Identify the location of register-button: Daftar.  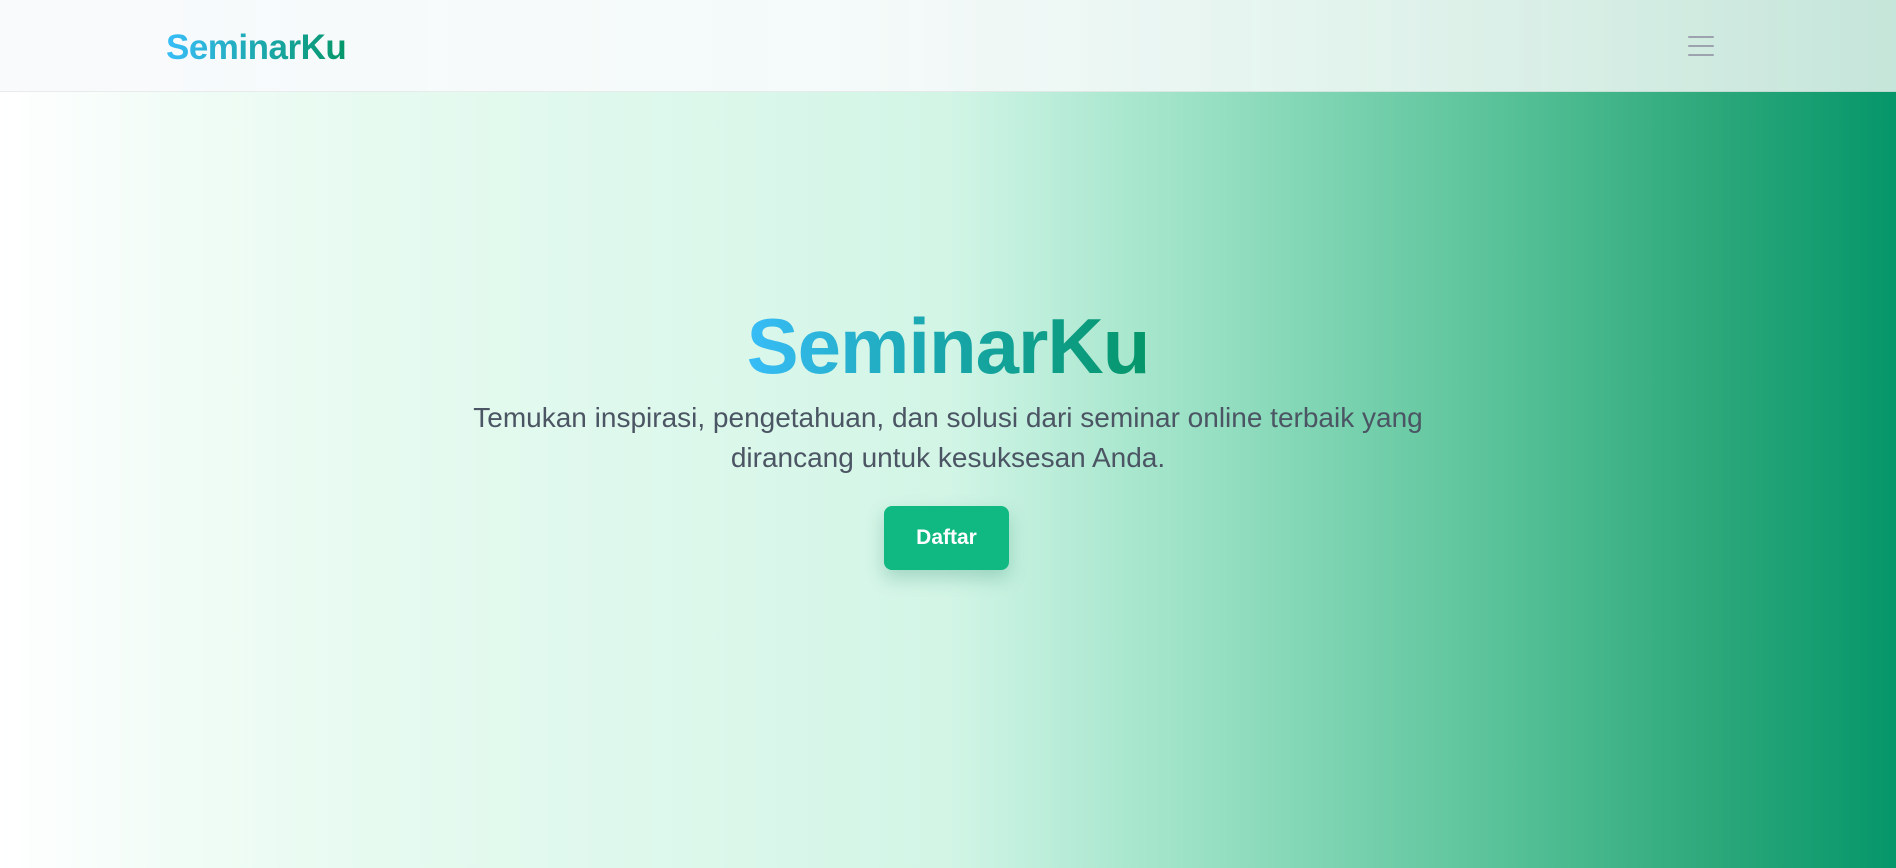
(946, 538).